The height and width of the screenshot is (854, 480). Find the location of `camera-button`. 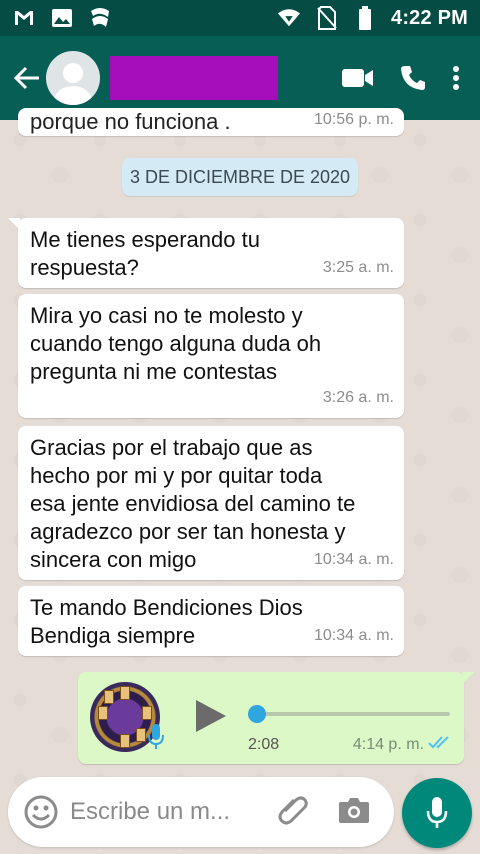

camera-button is located at coordinates (354, 812).